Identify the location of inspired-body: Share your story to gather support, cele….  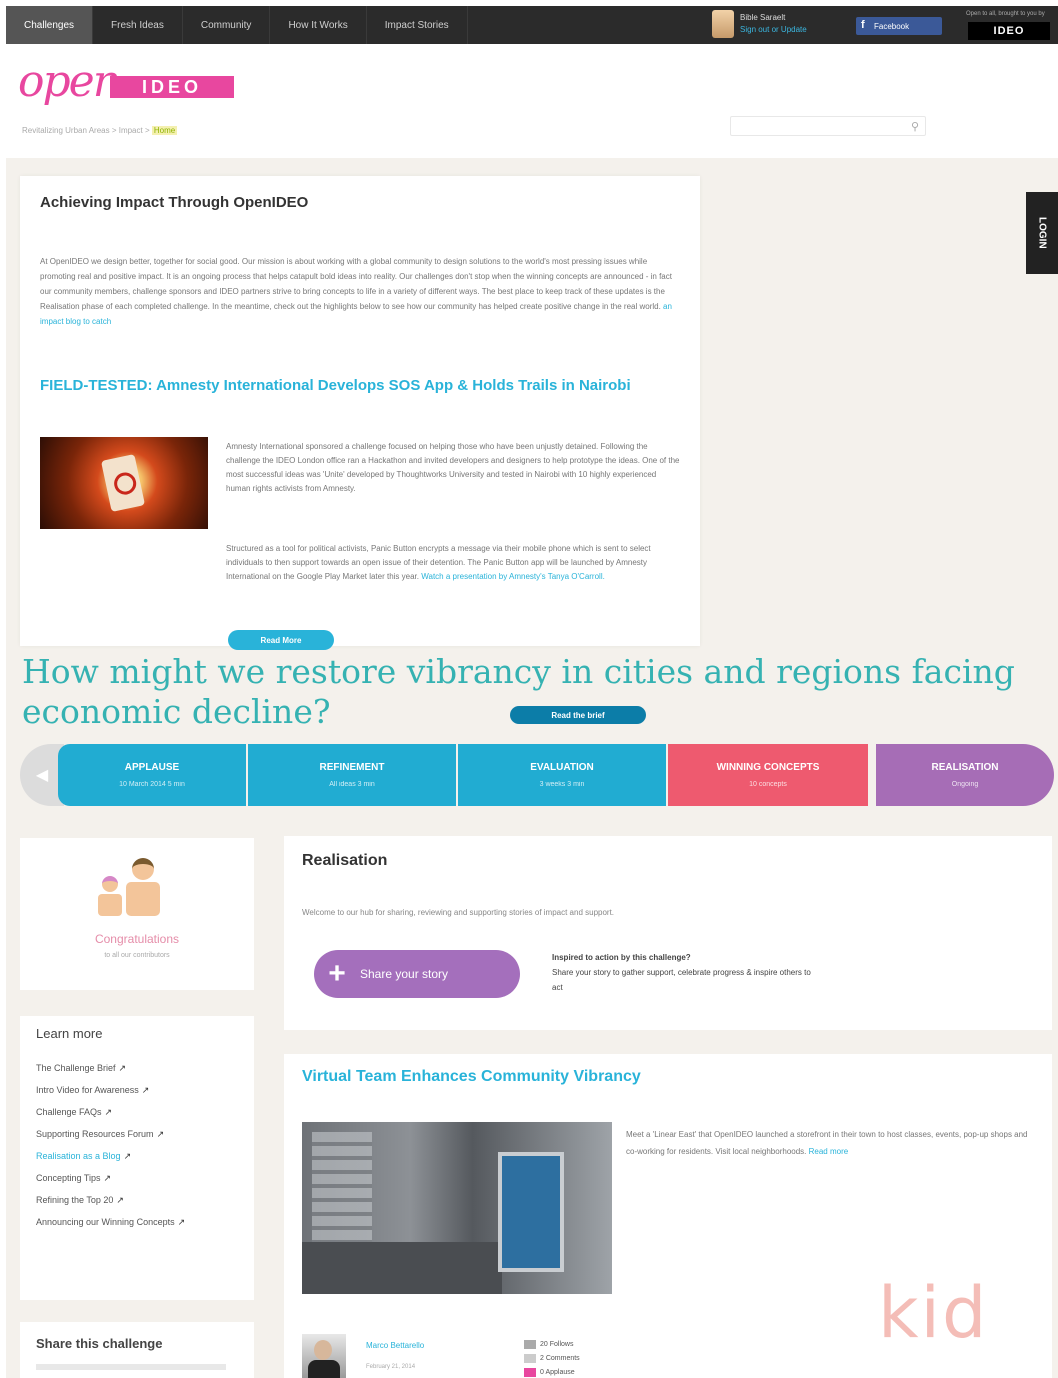
(681, 980).